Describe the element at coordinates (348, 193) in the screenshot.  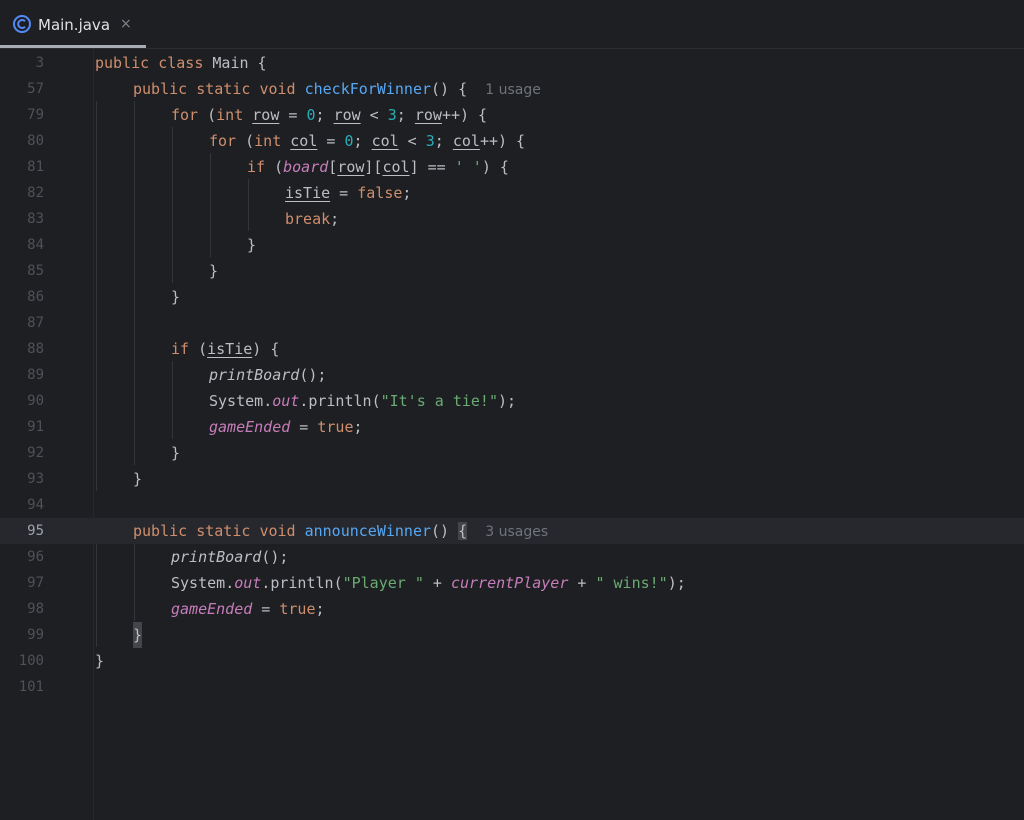
I see `code-text: isTie = false;` at that location.